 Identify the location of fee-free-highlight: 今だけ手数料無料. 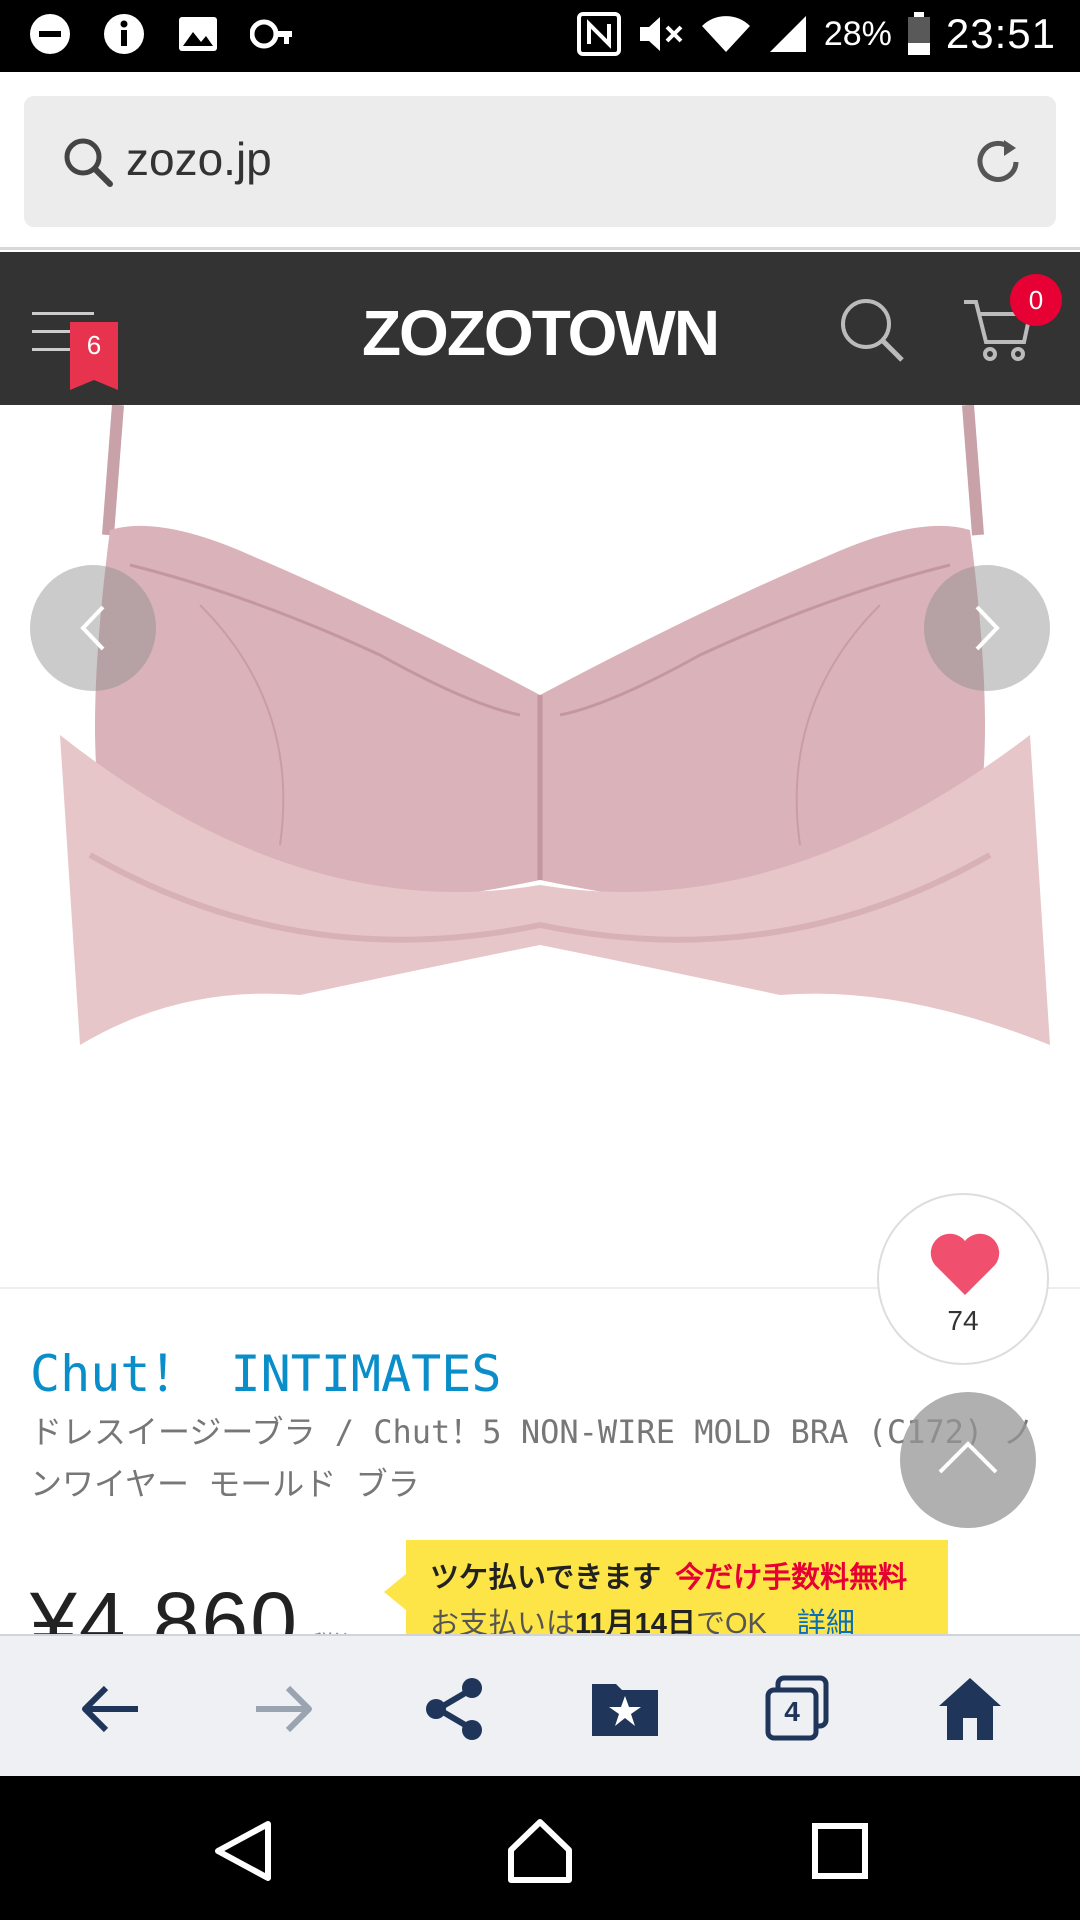
(791, 1578).